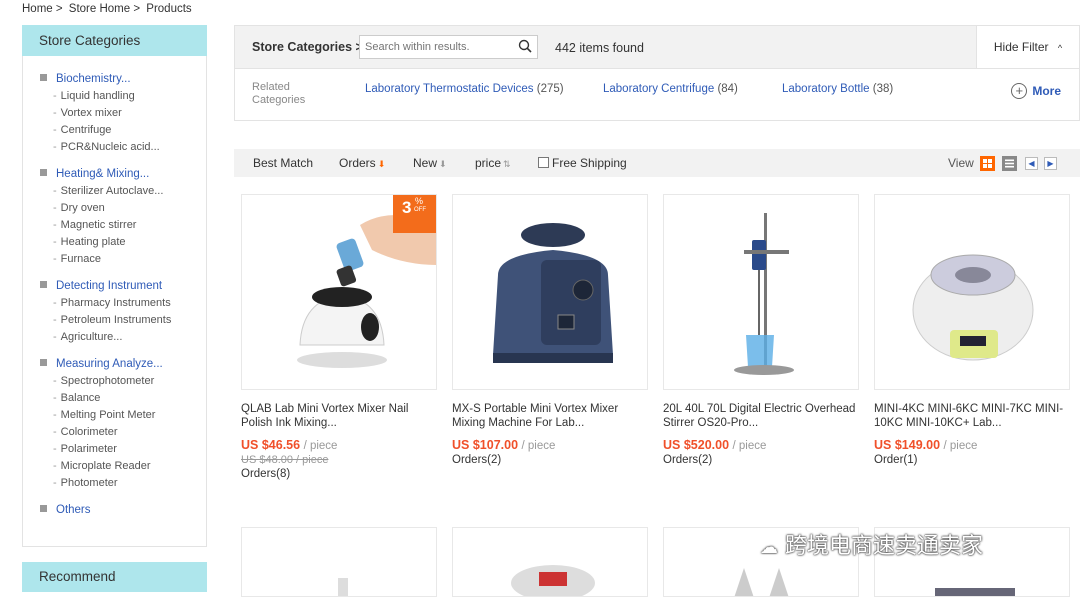 The width and height of the screenshot is (1080, 597). I want to click on prev-page-icon: ◀, so click(1031, 163).